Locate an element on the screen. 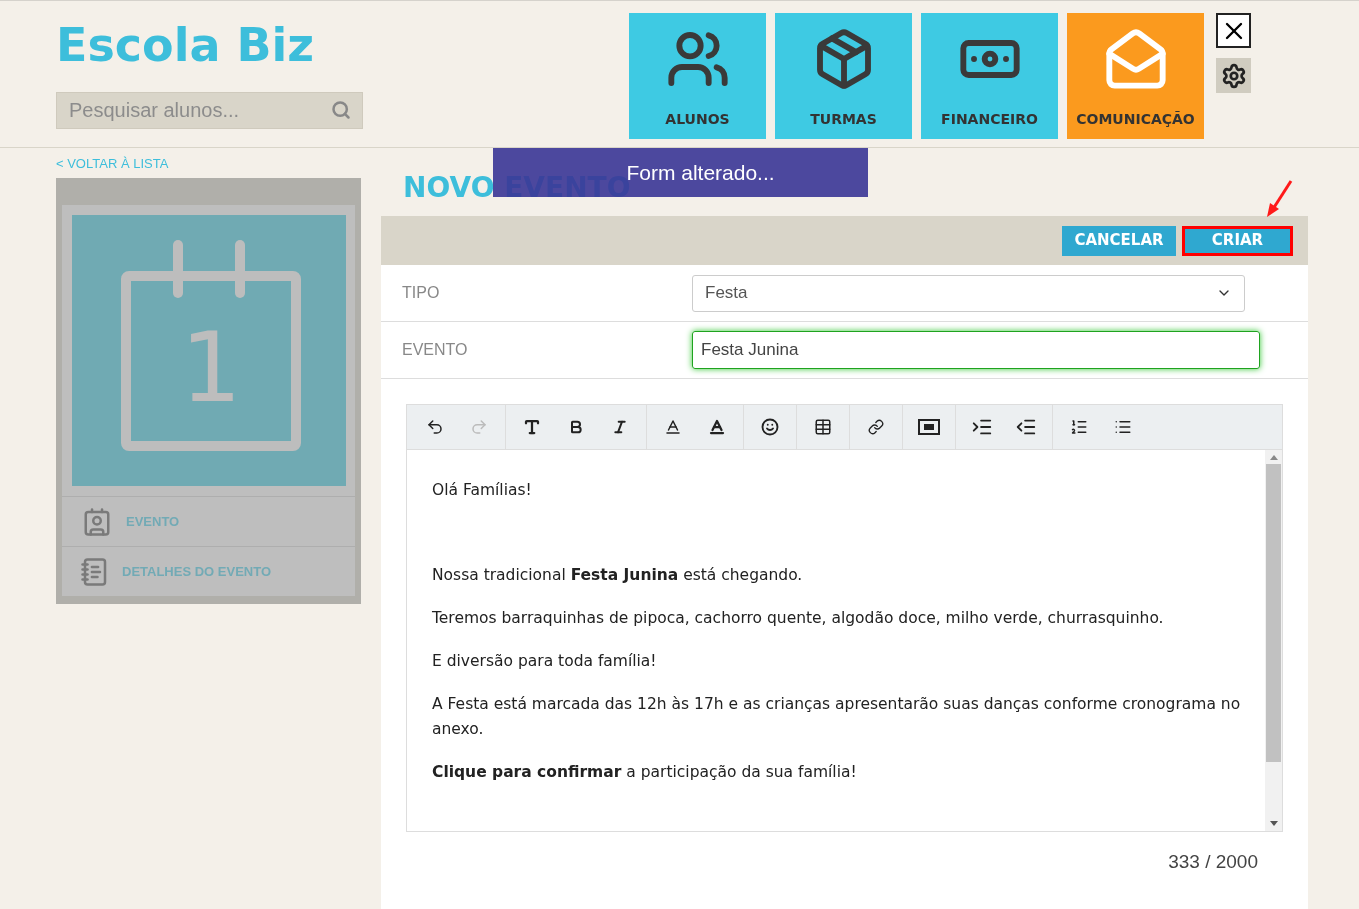 Image resolution: width=1359 pixels, height=909 pixels. editor-paragraph: Clique para confirmar a participação da sua família! is located at coordinates (645, 772).